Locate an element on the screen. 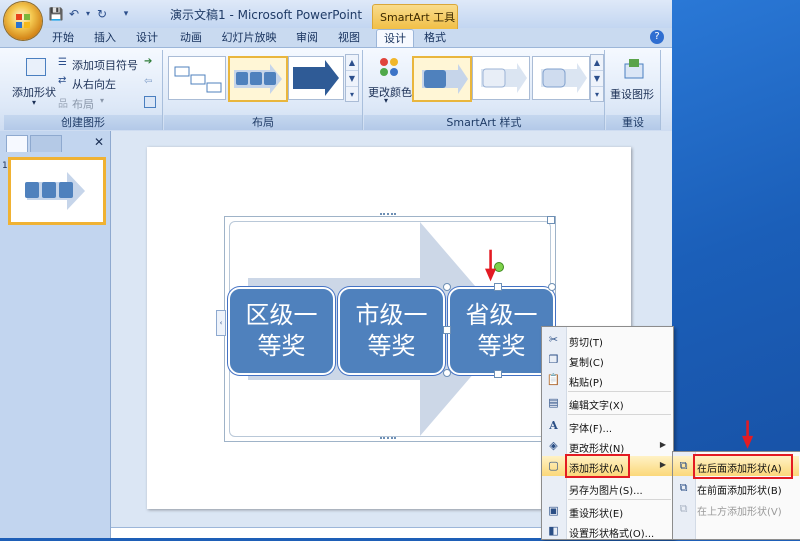  menu-item-reset-shape: ▣ 重设形状(E) is located at coordinates (607, 511).